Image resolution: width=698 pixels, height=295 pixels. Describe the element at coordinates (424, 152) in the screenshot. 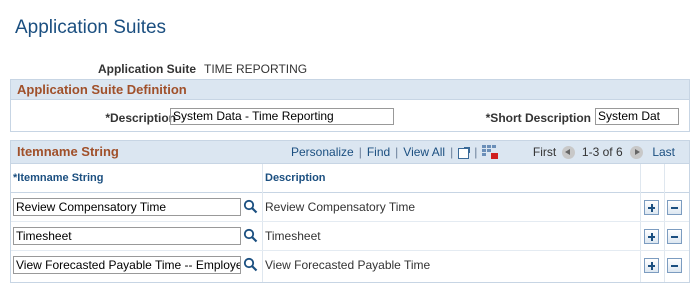

I see `view-all-link: View All` at that location.